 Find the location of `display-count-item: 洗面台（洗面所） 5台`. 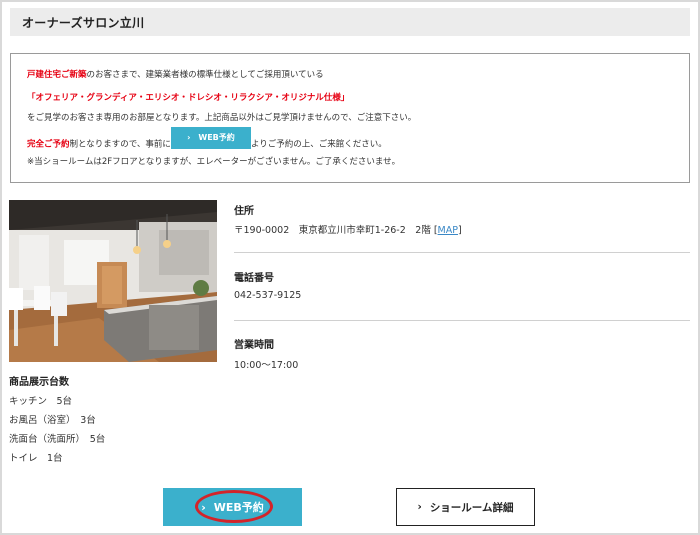

display-count-item: 洗面台（洗面所） 5台 is located at coordinates (57, 439).